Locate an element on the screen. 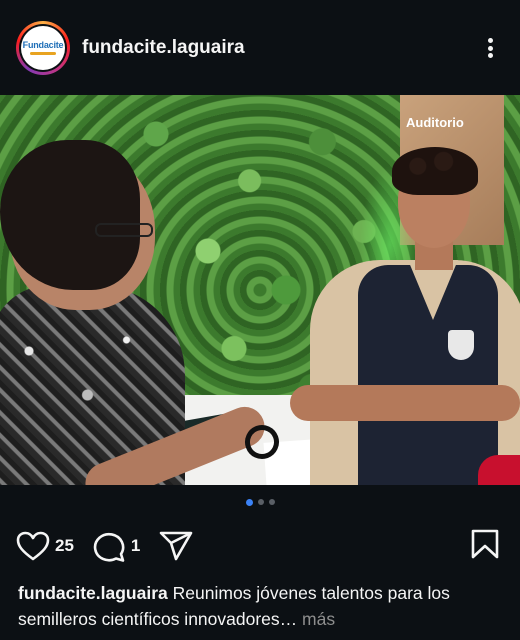 This screenshot has width=520, height=640. share-button is located at coordinates (176, 546).